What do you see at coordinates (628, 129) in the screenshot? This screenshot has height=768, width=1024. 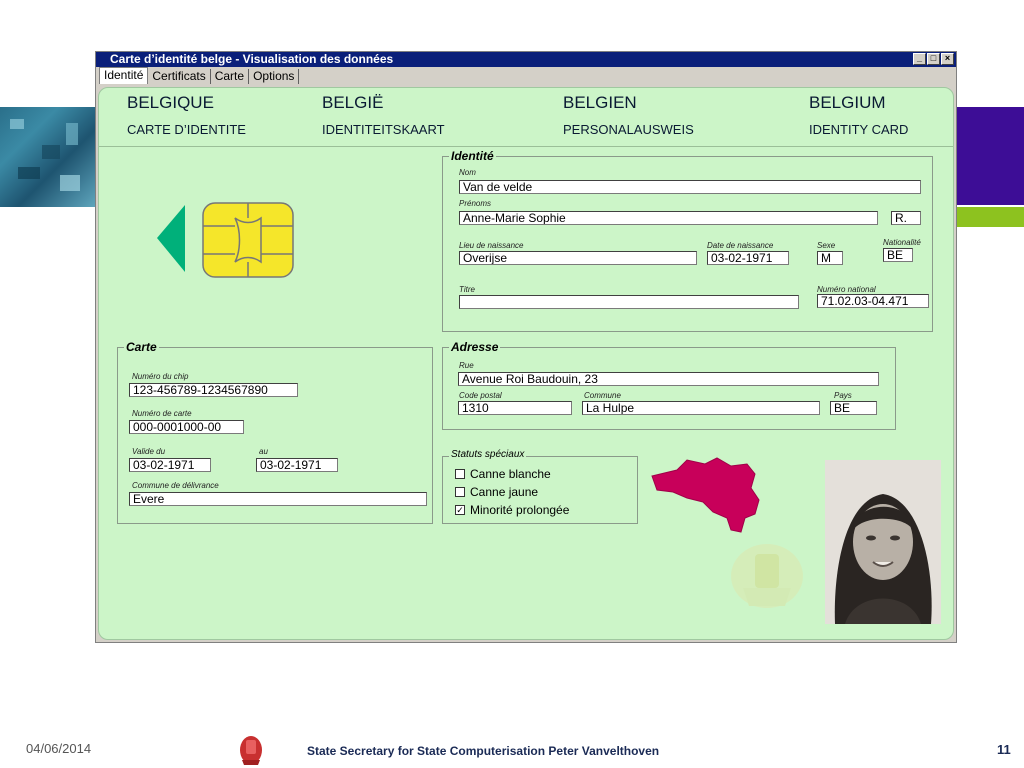 I see `card-title-de: PERSONALAUSWEIS` at bounding box center [628, 129].